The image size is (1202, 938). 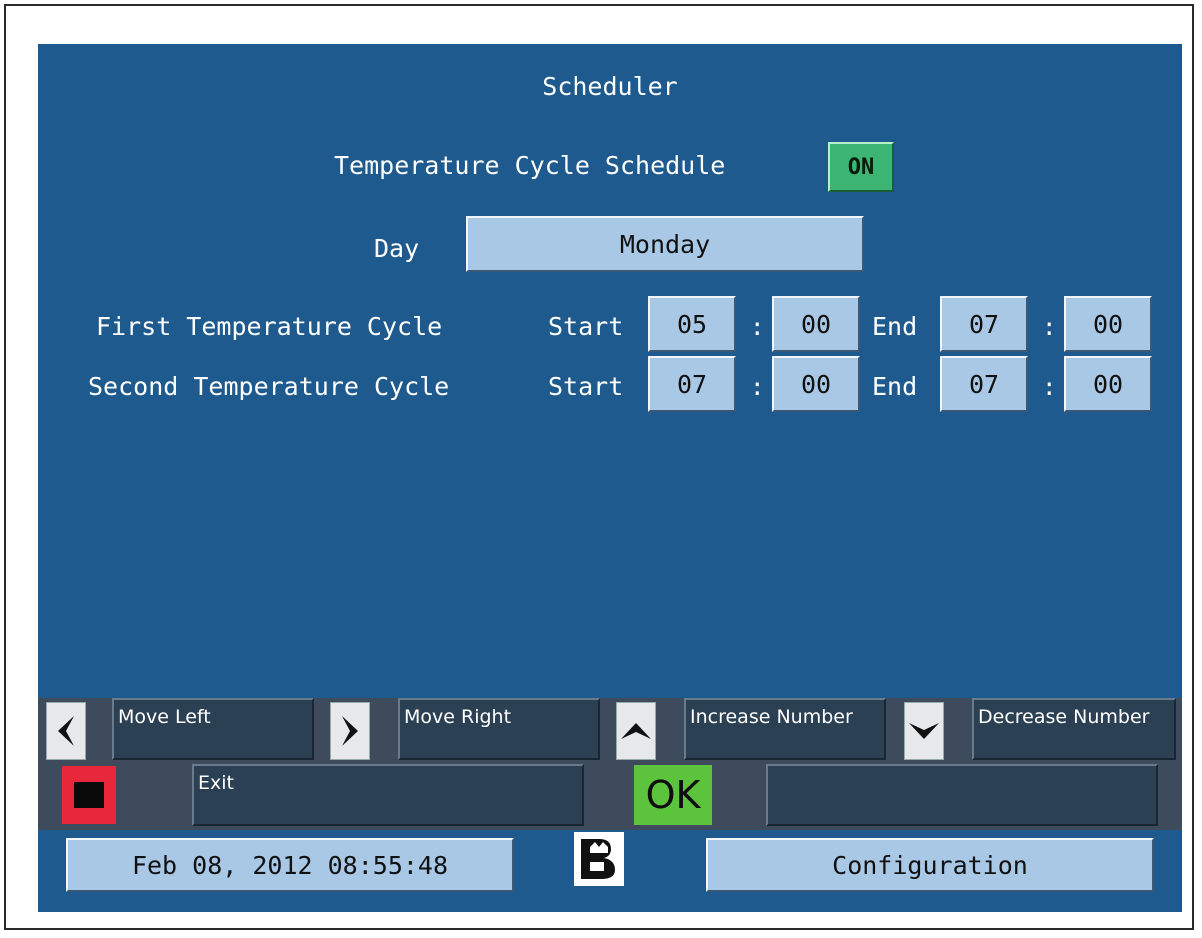 I want to click on second-end-hour-field: 07, so click(x=984, y=384).